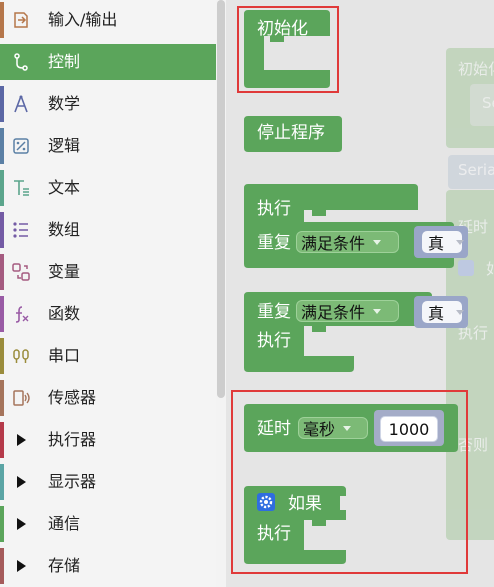 The height and width of the screenshot is (587, 494). I want to click on do-while-bool-value: 真, so click(436, 243).